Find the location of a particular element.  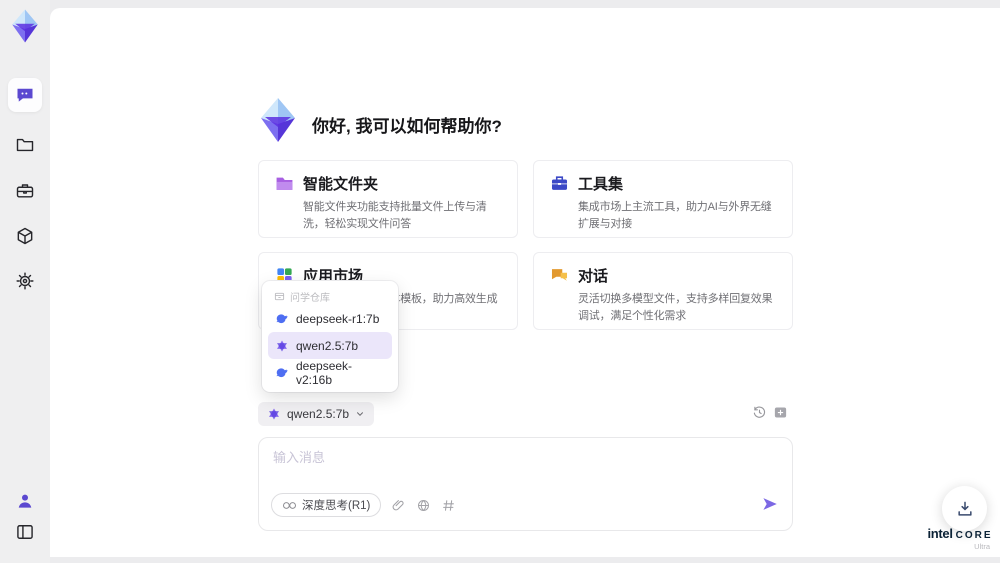

intel-product-text: CORE is located at coordinates (974, 535).